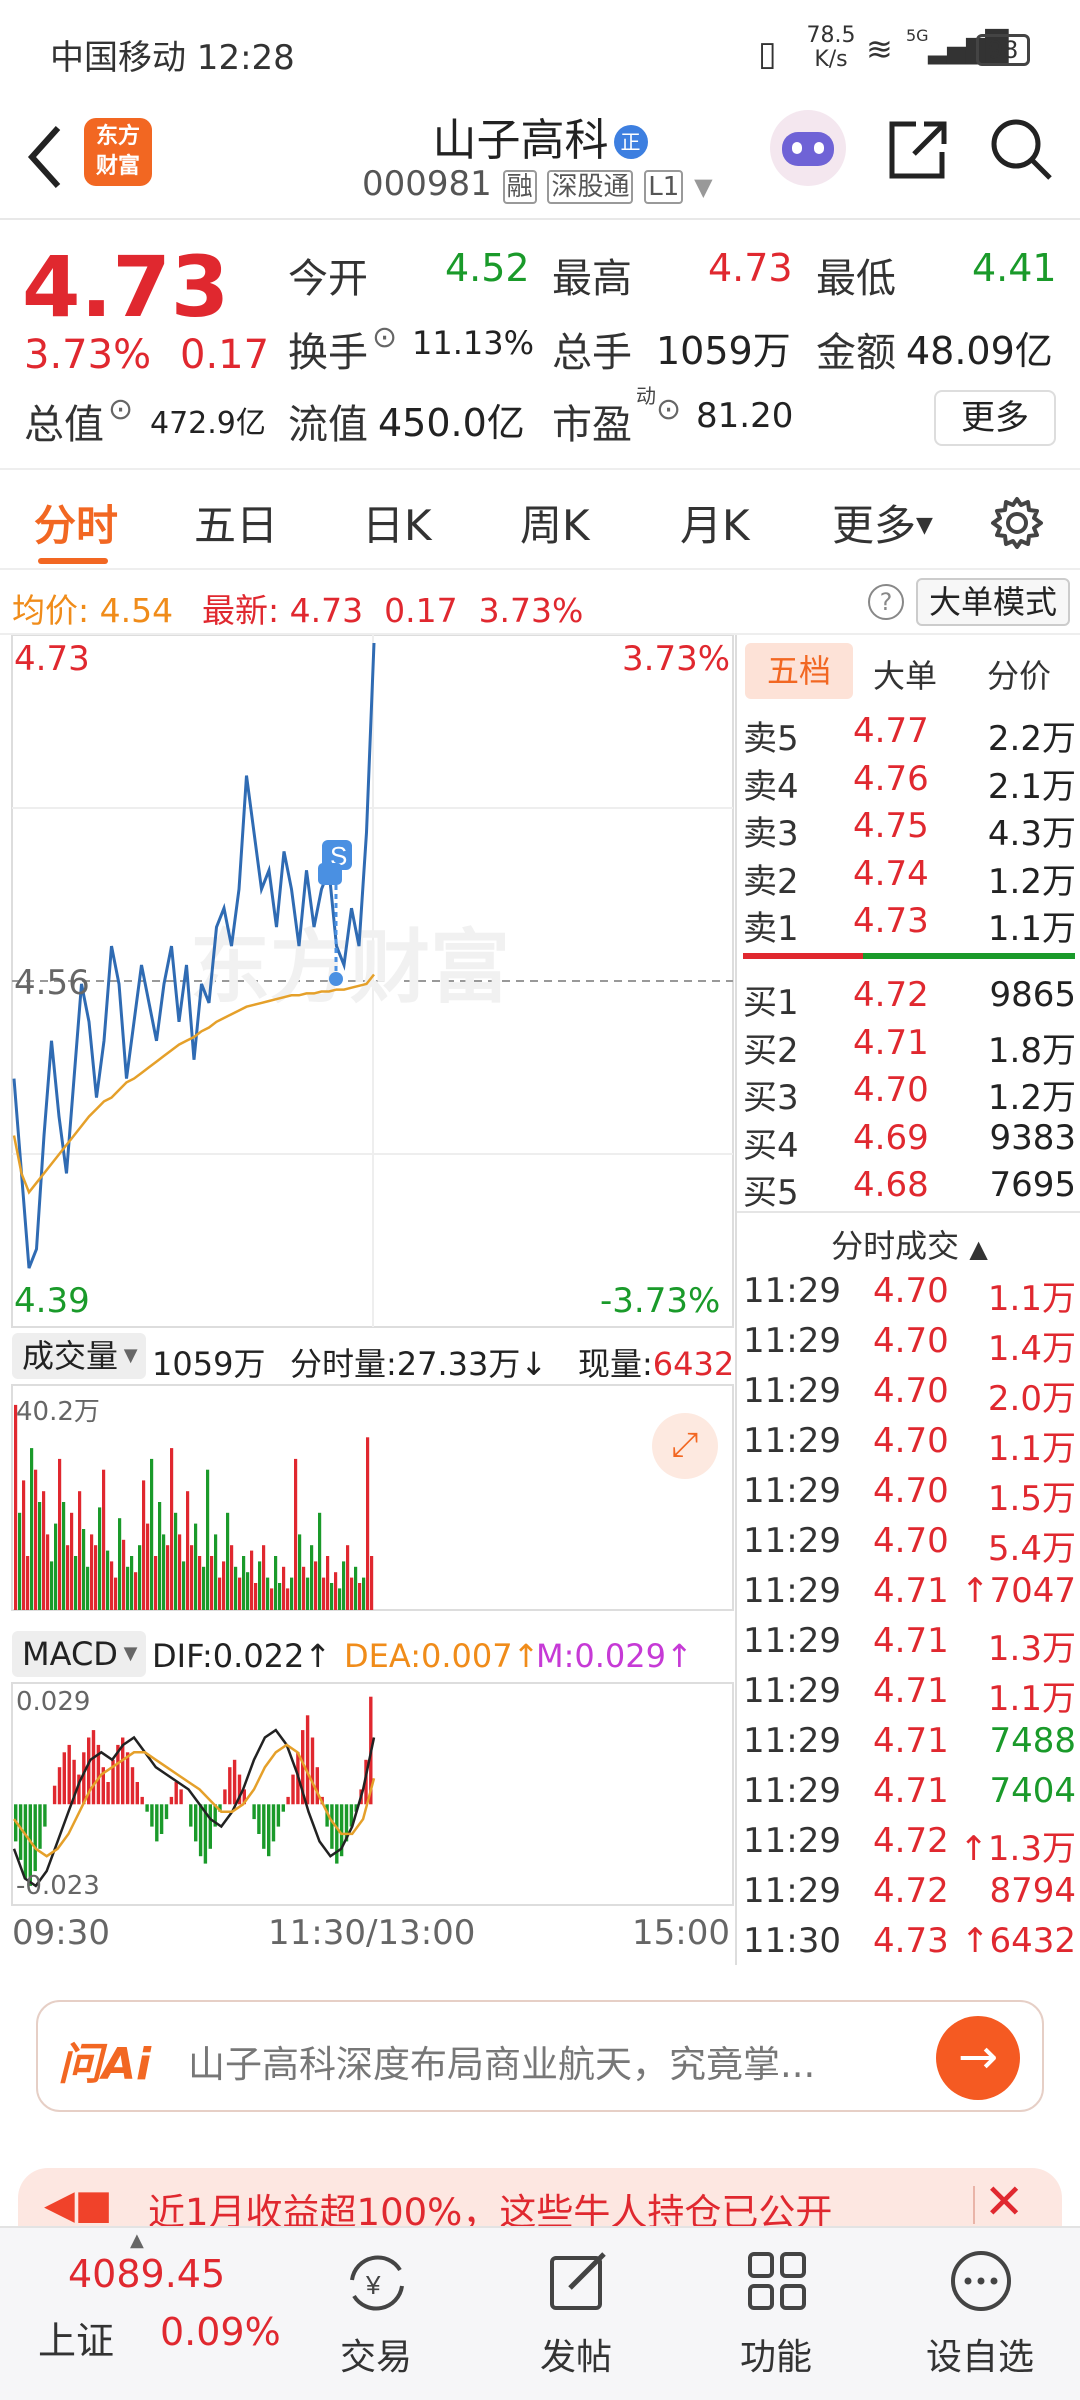  Describe the element at coordinates (979, 351) in the screenshot. I see `amount-value: 48.09亿` at that location.